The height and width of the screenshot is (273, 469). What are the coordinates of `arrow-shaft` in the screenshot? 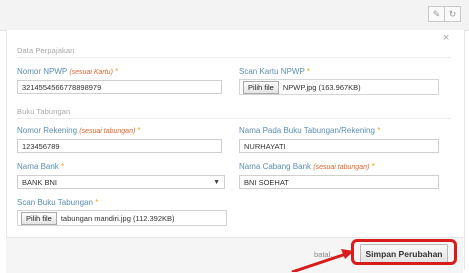 It's located at (319, 262).